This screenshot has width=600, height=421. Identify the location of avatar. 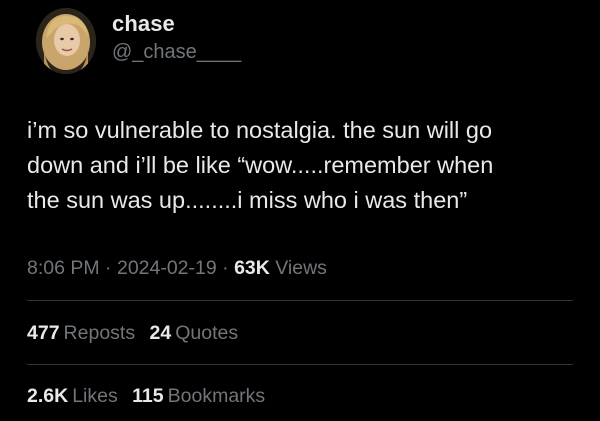
(66, 41).